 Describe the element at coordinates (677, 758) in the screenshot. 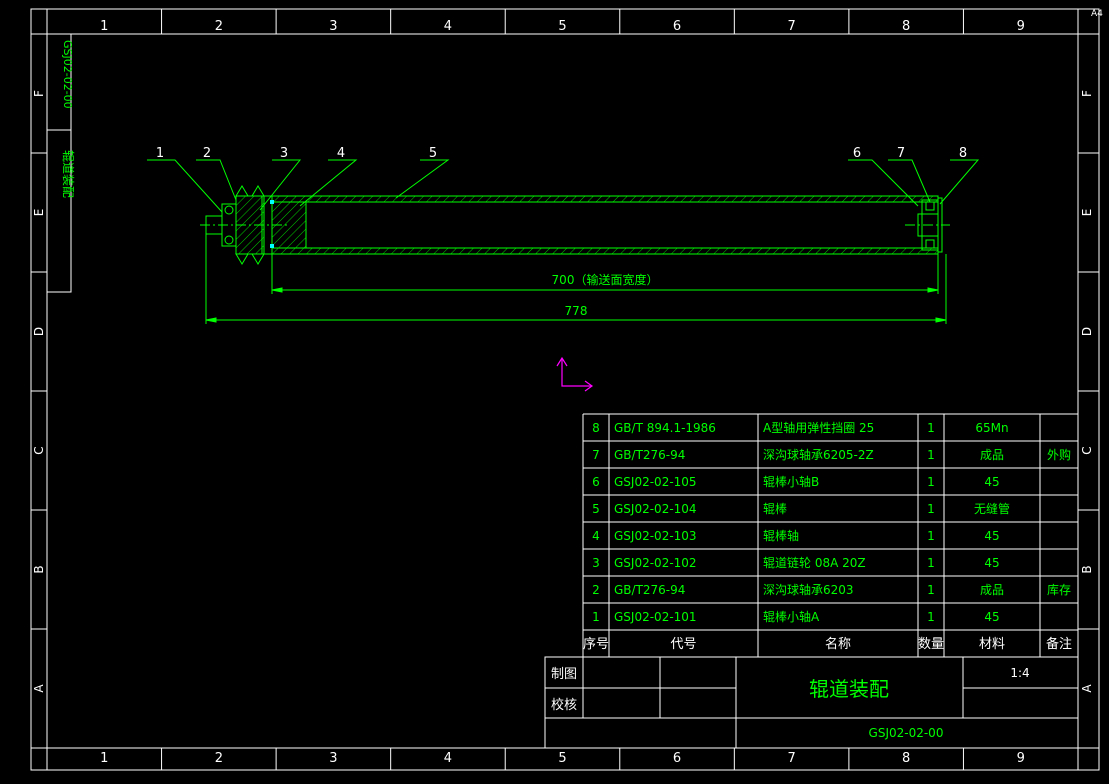

I see `zone-col-label-bottom: 6` at that location.